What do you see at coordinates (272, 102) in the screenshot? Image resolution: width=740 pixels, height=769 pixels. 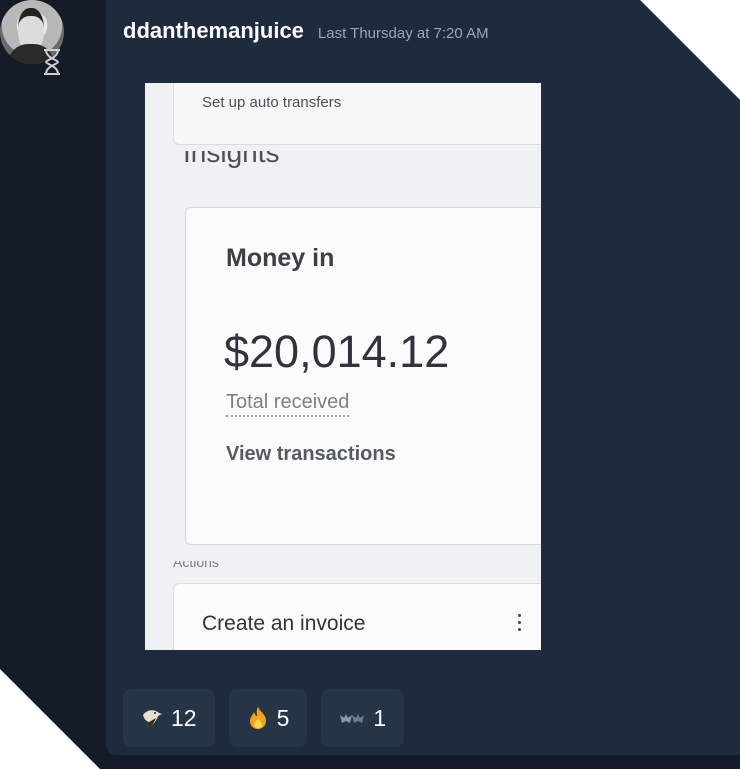 I see `auto-transfer-label: Set up auto transfers` at bounding box center [272, 102].